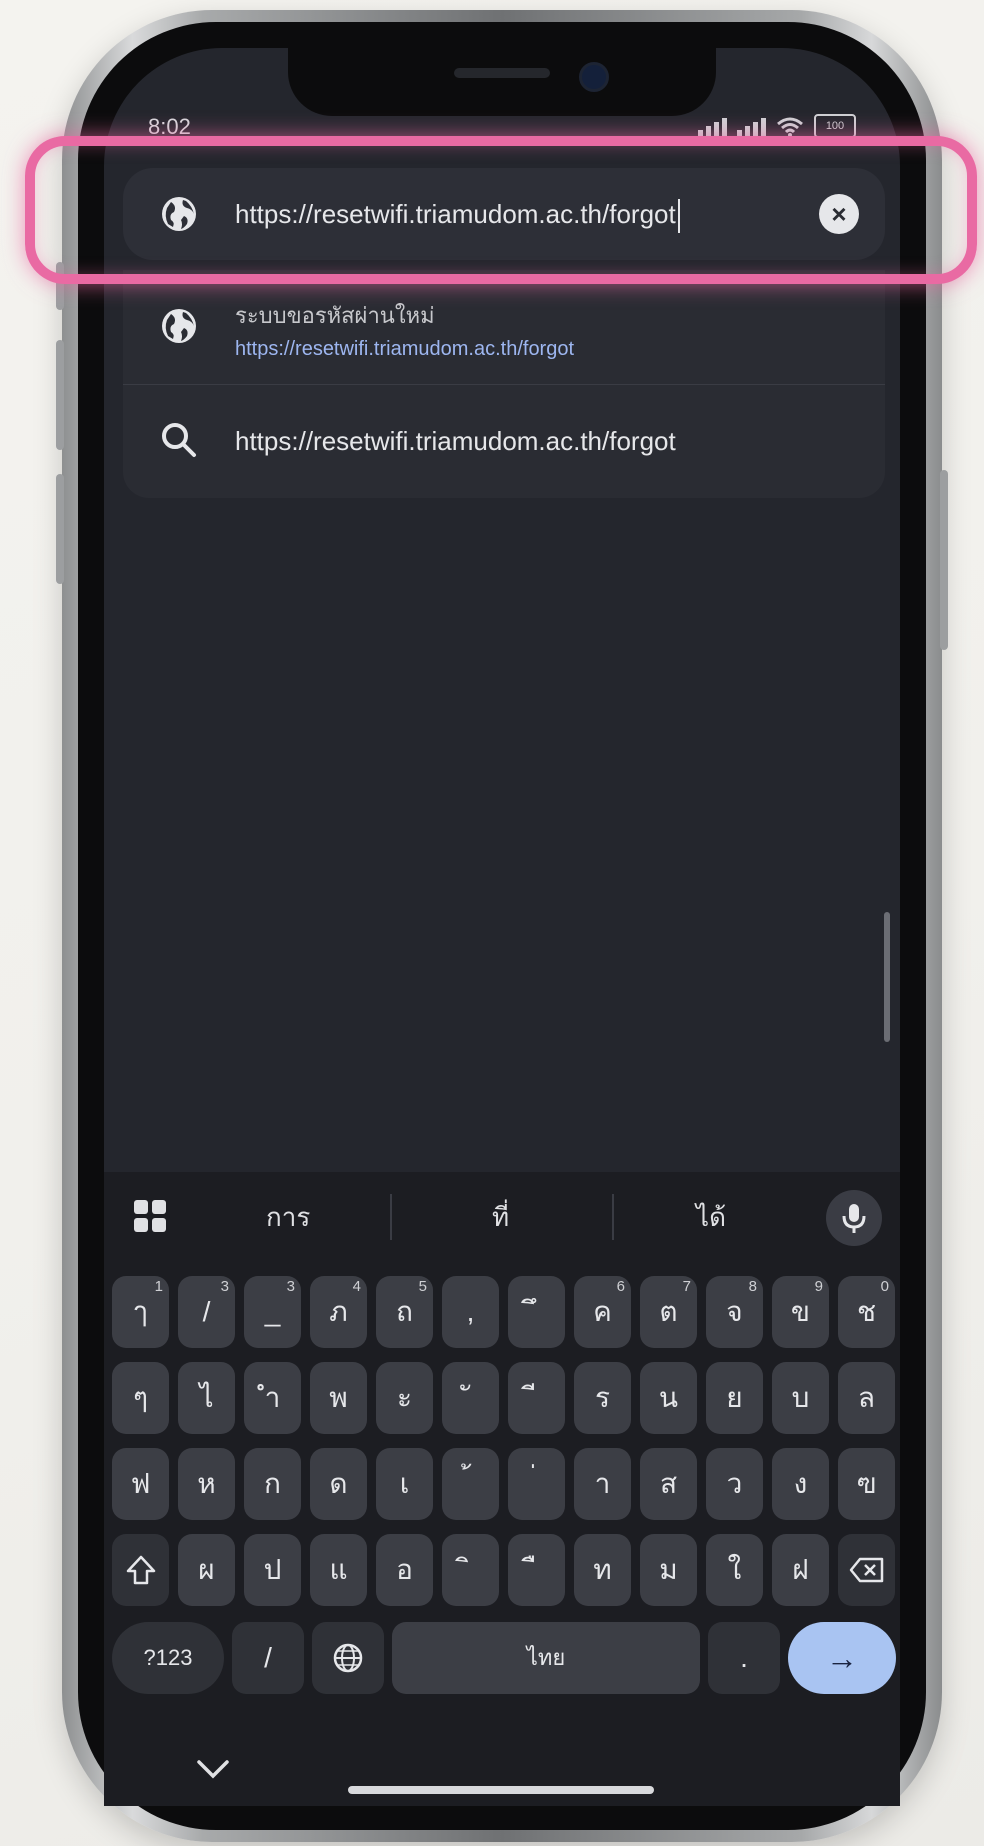  Describe the element at coordinates (422, 1286) in the screenshot. I see `key-number-hint: 5` at that location.